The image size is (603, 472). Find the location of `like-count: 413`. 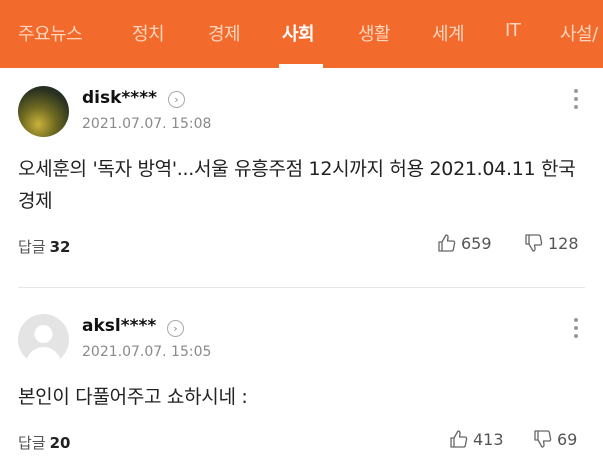

like-count: 413 is located at coordinates (488, 439).